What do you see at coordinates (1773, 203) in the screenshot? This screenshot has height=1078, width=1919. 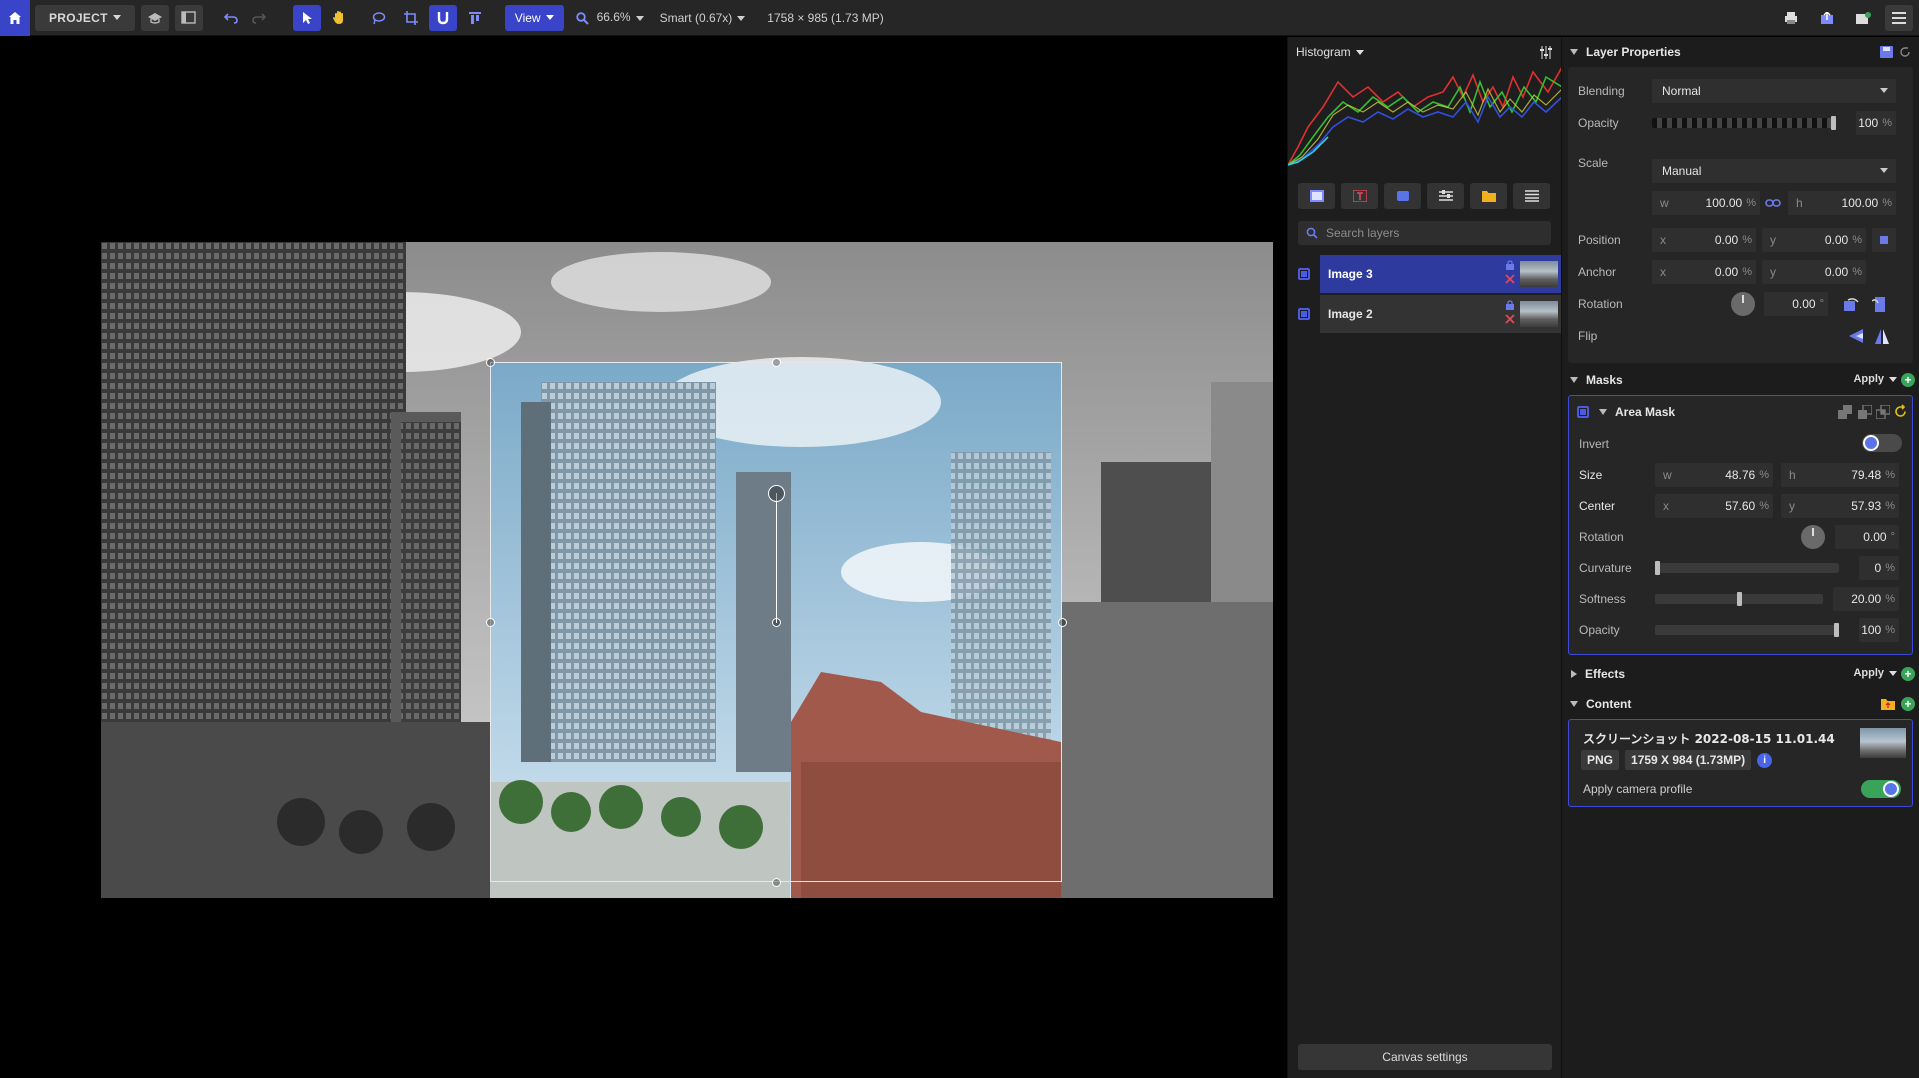 I see `link-chain-icon` at bounding box center [1773, 203].